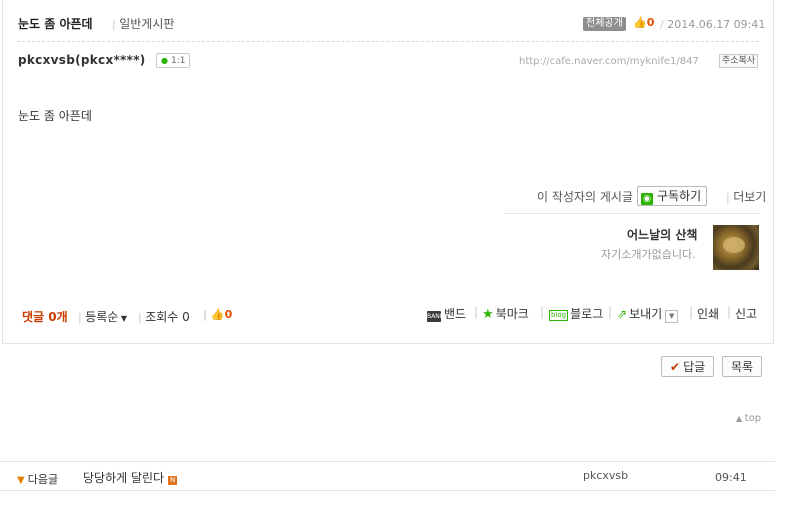  What do you see at coordinates (716, 24) in the screenshot?
I see `post-date-label: 2014.06.17 09:41` at bounding box center [716, 24].